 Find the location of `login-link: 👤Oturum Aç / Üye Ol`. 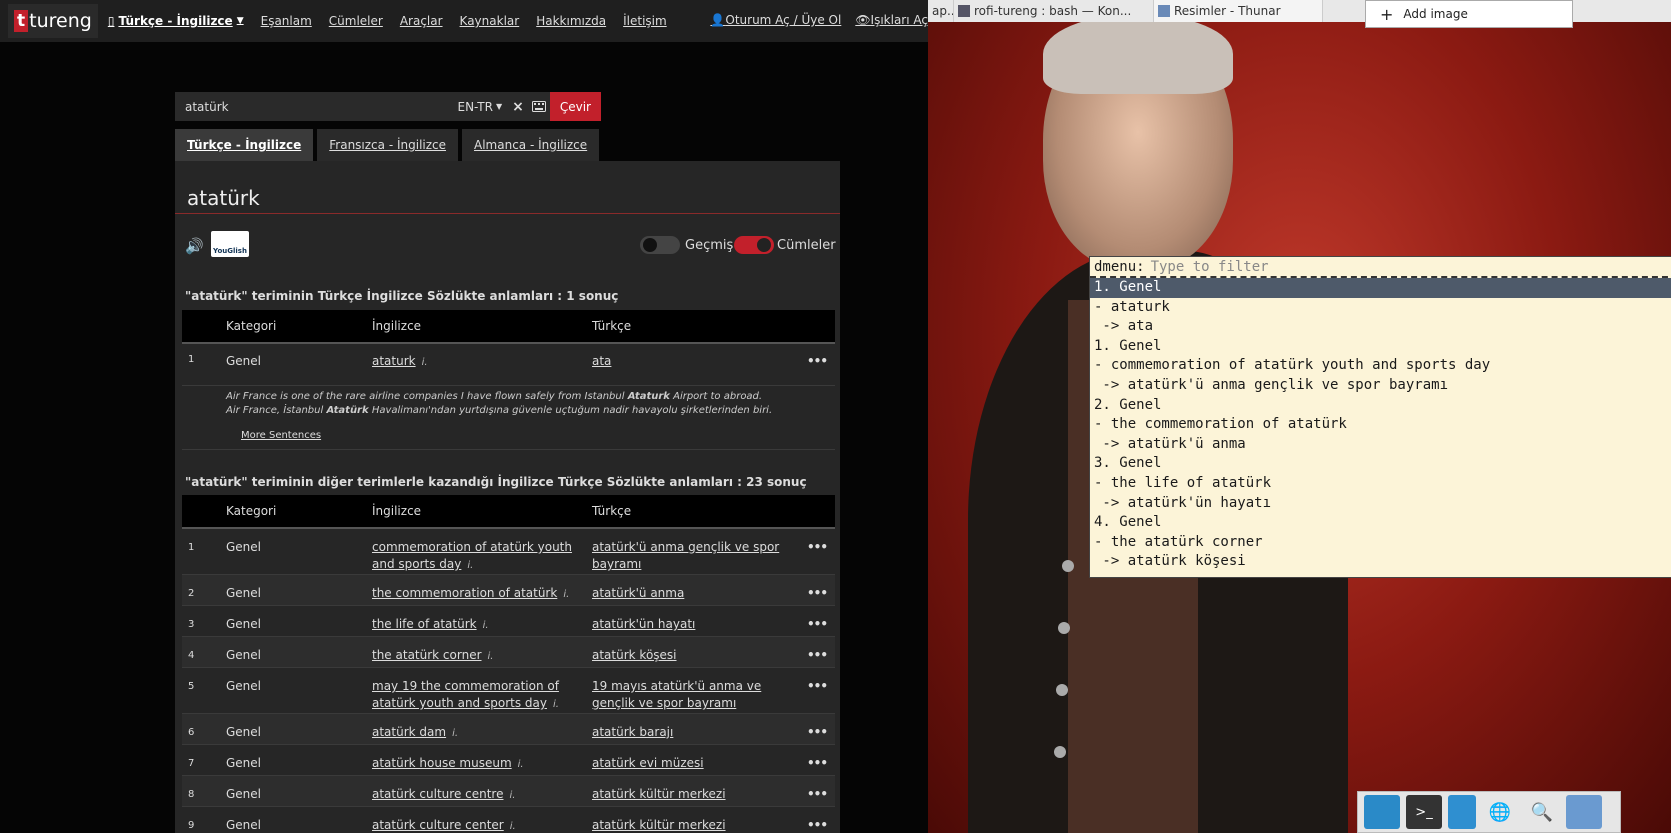

login-link: 👤Oturum Aç / Üye Ol is located at coordinates (775, 20).